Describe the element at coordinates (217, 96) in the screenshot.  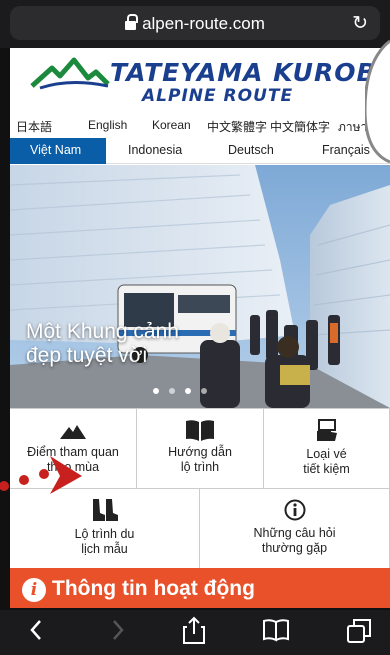
I see `logo-subtitle: ALPINE ROUTE` at that location.